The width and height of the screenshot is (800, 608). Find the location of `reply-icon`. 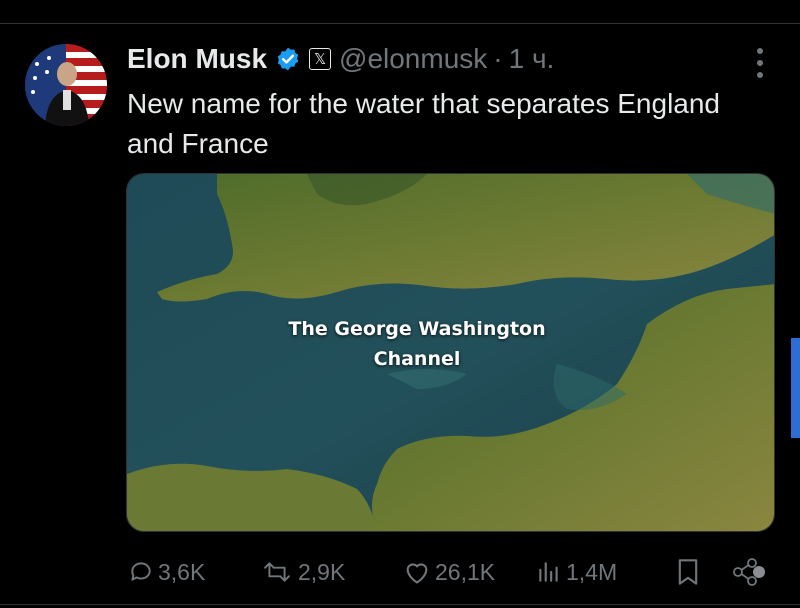

reply-icon is located at coordinates (141, 571).